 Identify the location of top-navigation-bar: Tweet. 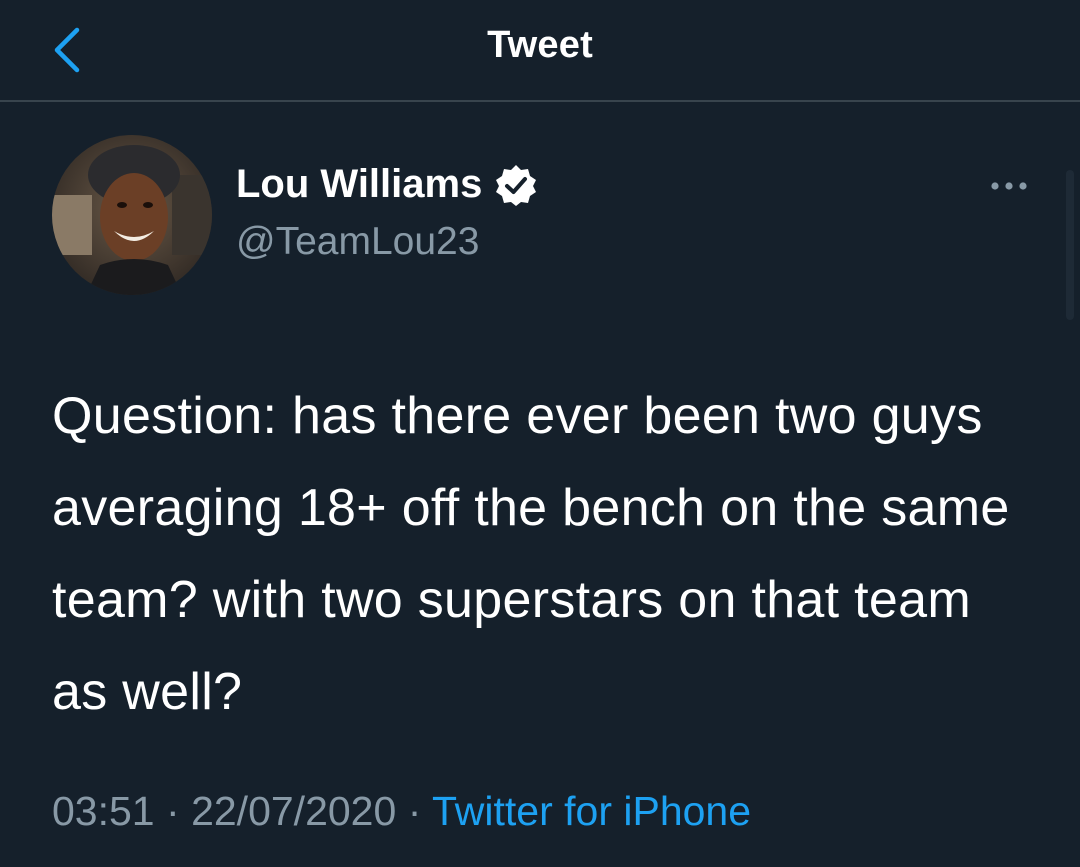
(540, 51).